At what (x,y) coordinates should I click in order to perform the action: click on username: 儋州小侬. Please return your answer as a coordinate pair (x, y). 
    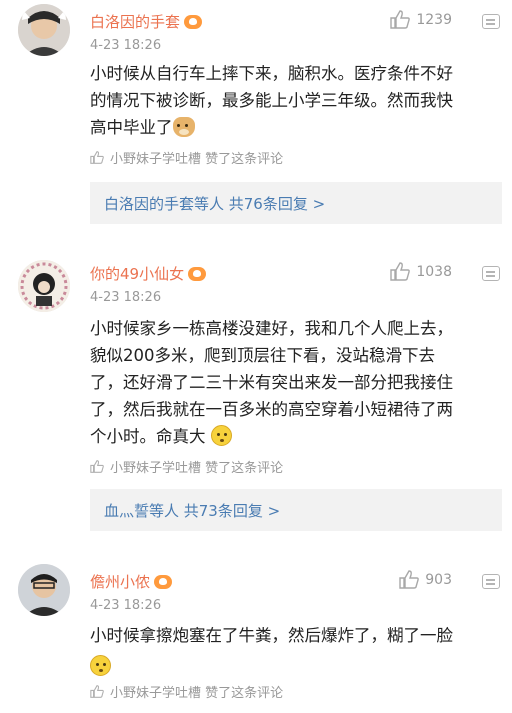
    Looking at the image, I should click on (120, 581).